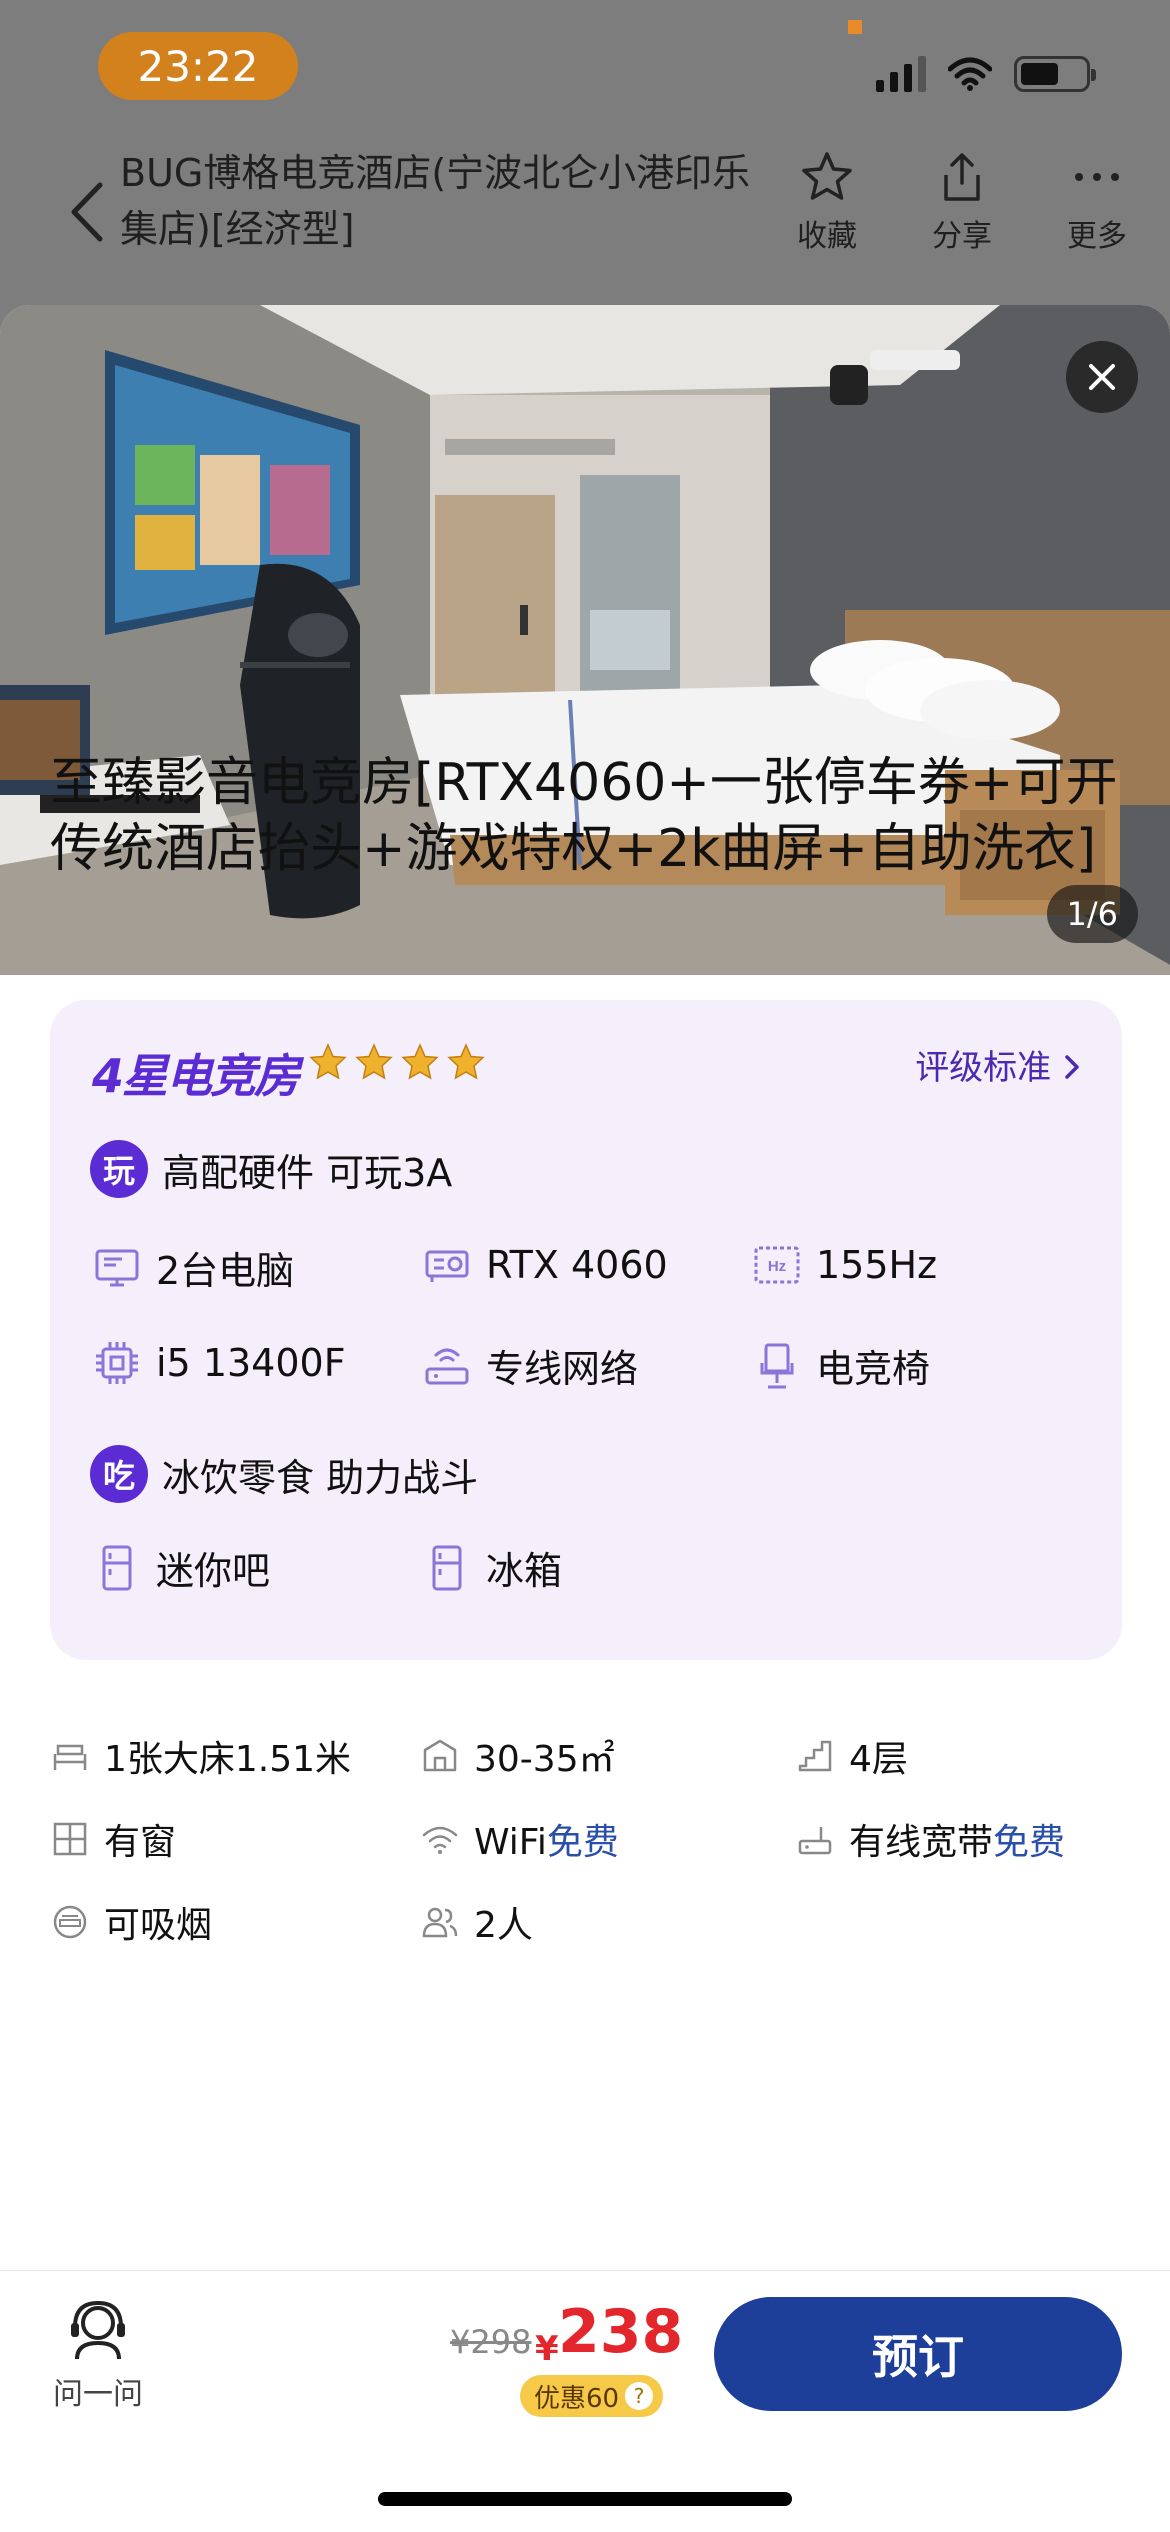 Image resolution: width=1170 pixels, height=2532 pixels. What do you see at coordinates (440, 1840) in the screenshot?
I see `wifi-icon` at bounding box center [440, 1840].